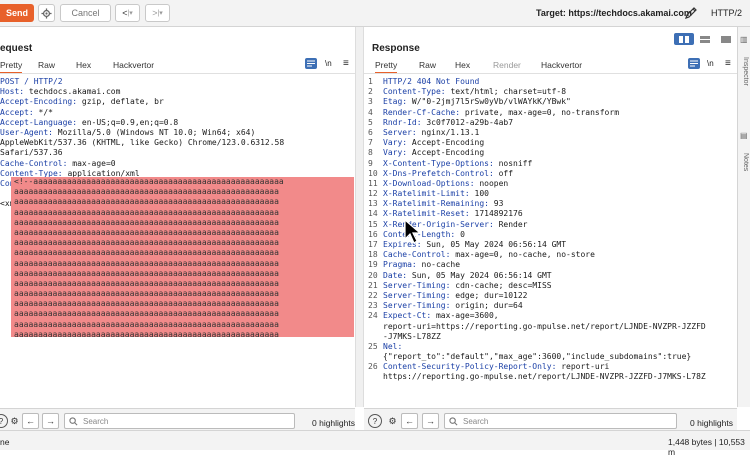 Image resolution: width=750 pixels, height=457 pixels. Describe the element at coordinates (460, 285) in the screenshot. I see `response-line: 21 Server-Timing: cdn-cache; desc=MISS` at that location.